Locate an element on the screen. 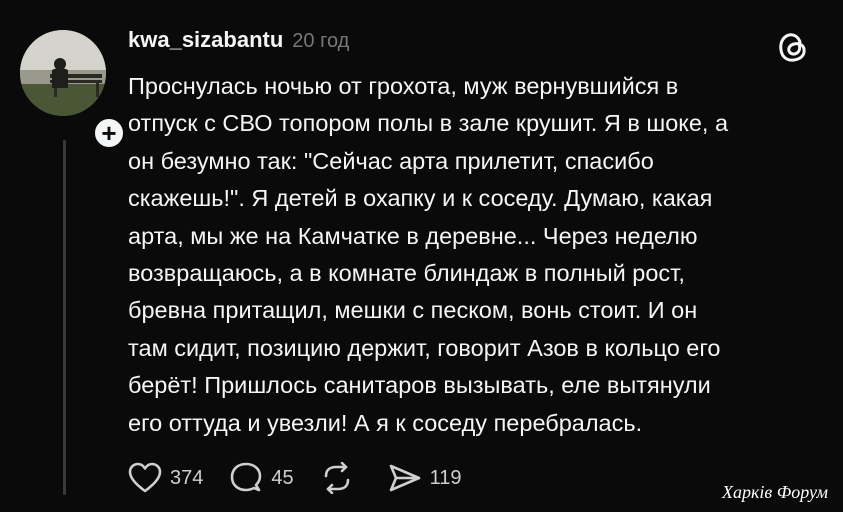 This screenshot has width=843, height=512. avatar-image is located at coordinates (63, 73).